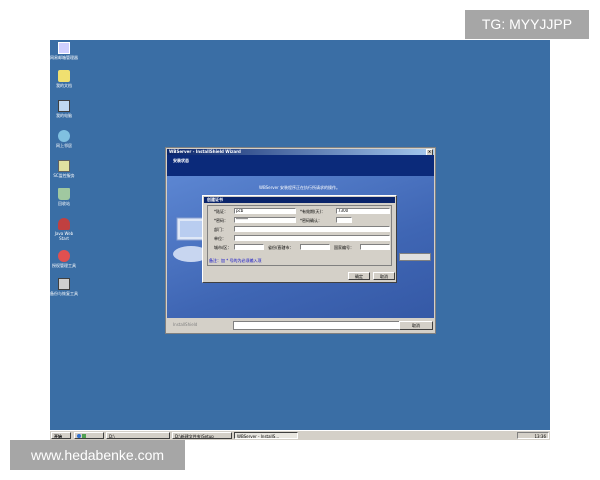  Describe the element at coordinates (79, 436) in the screenshot. I see `ie-icon` at that location.